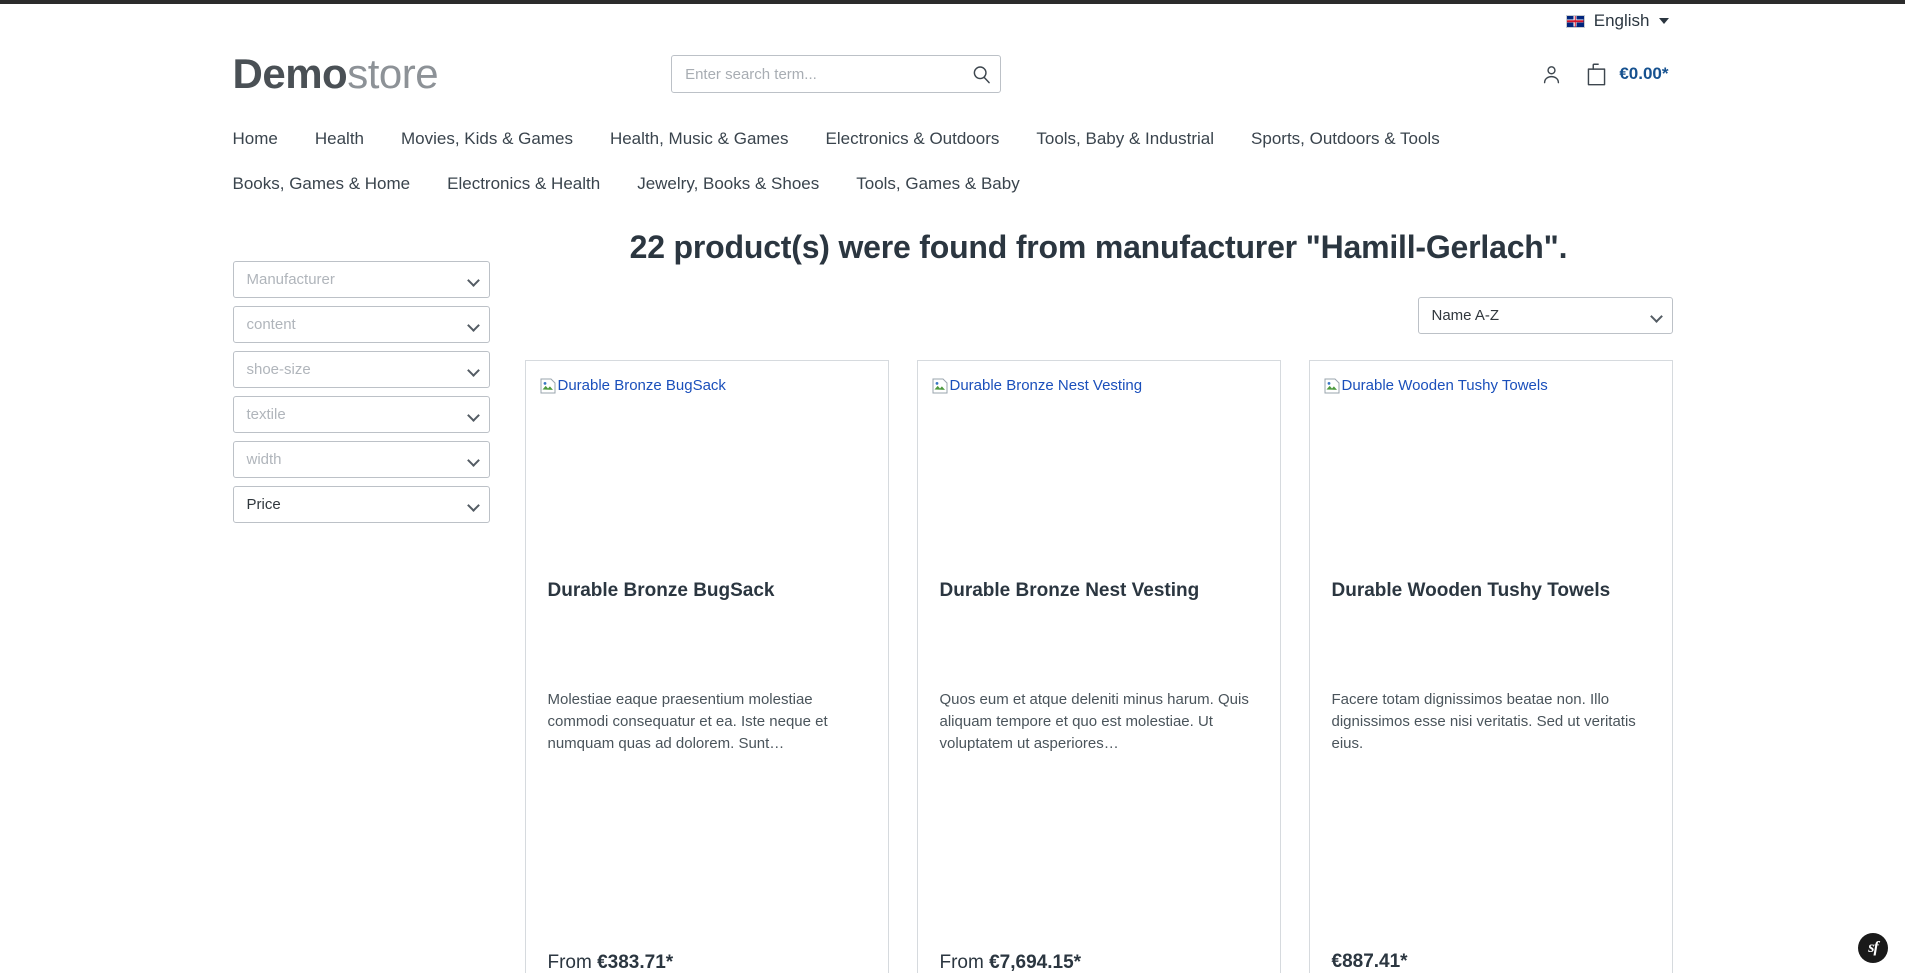 This screenshot has height=973, width=1905. I want to click on product-card-footer: €887.41*, so click(1491, 962).